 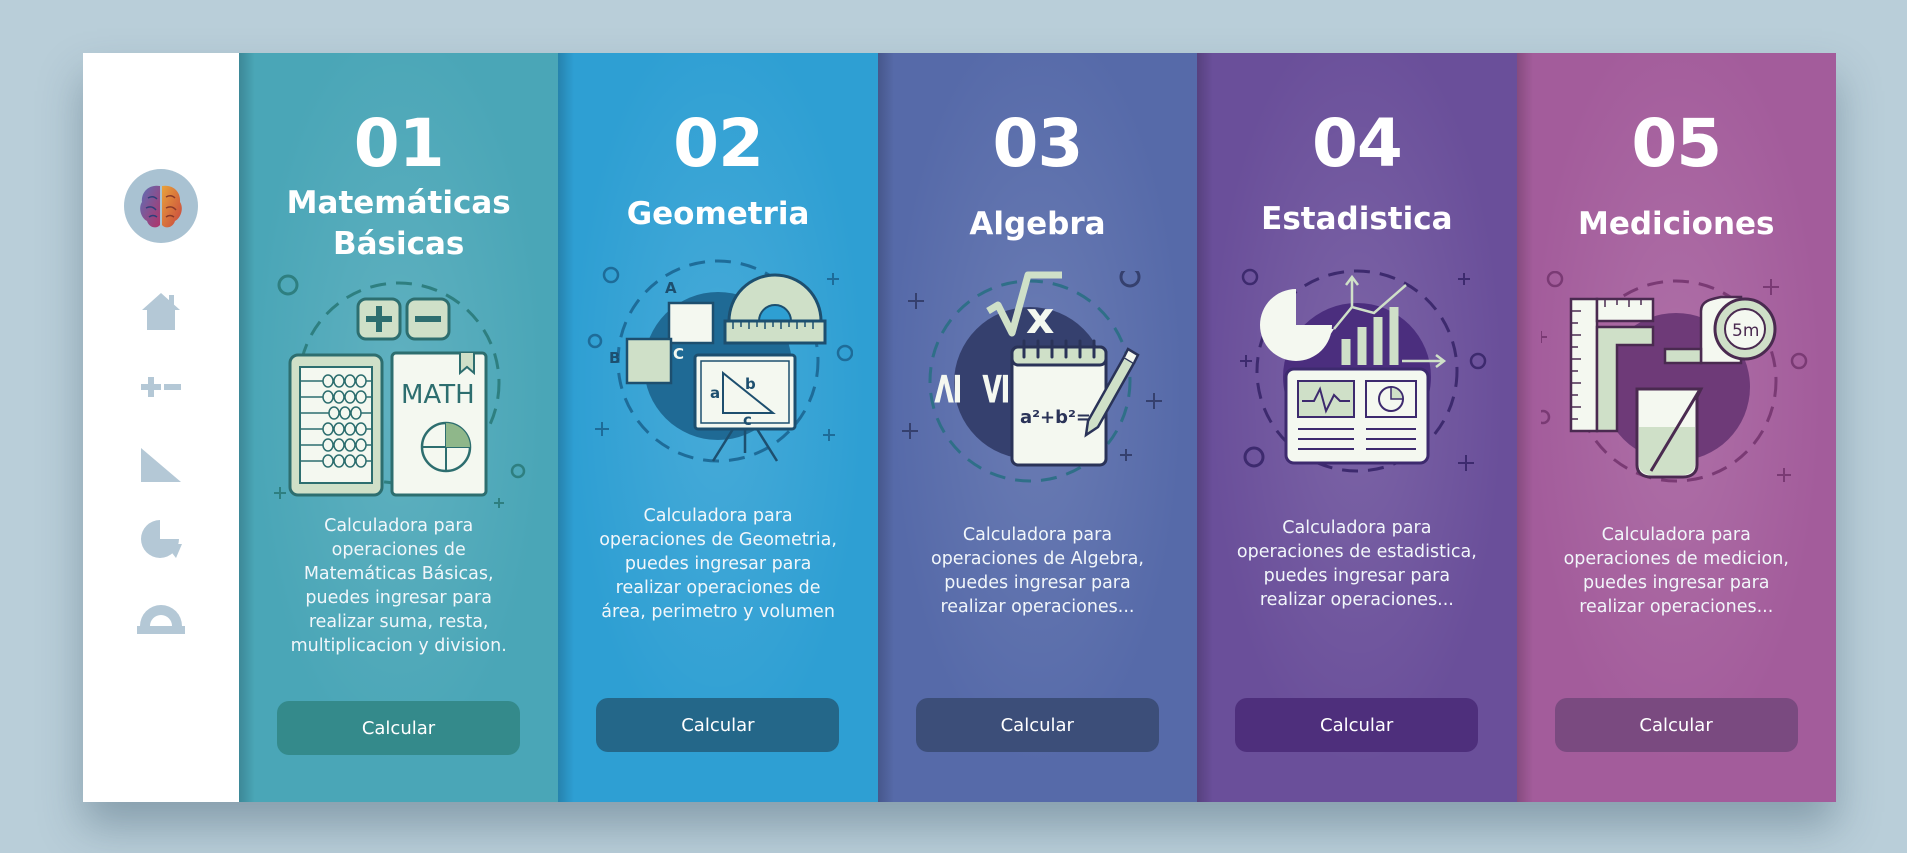 I want to click on vertex-label-b: B, so click(x=614, y=358).